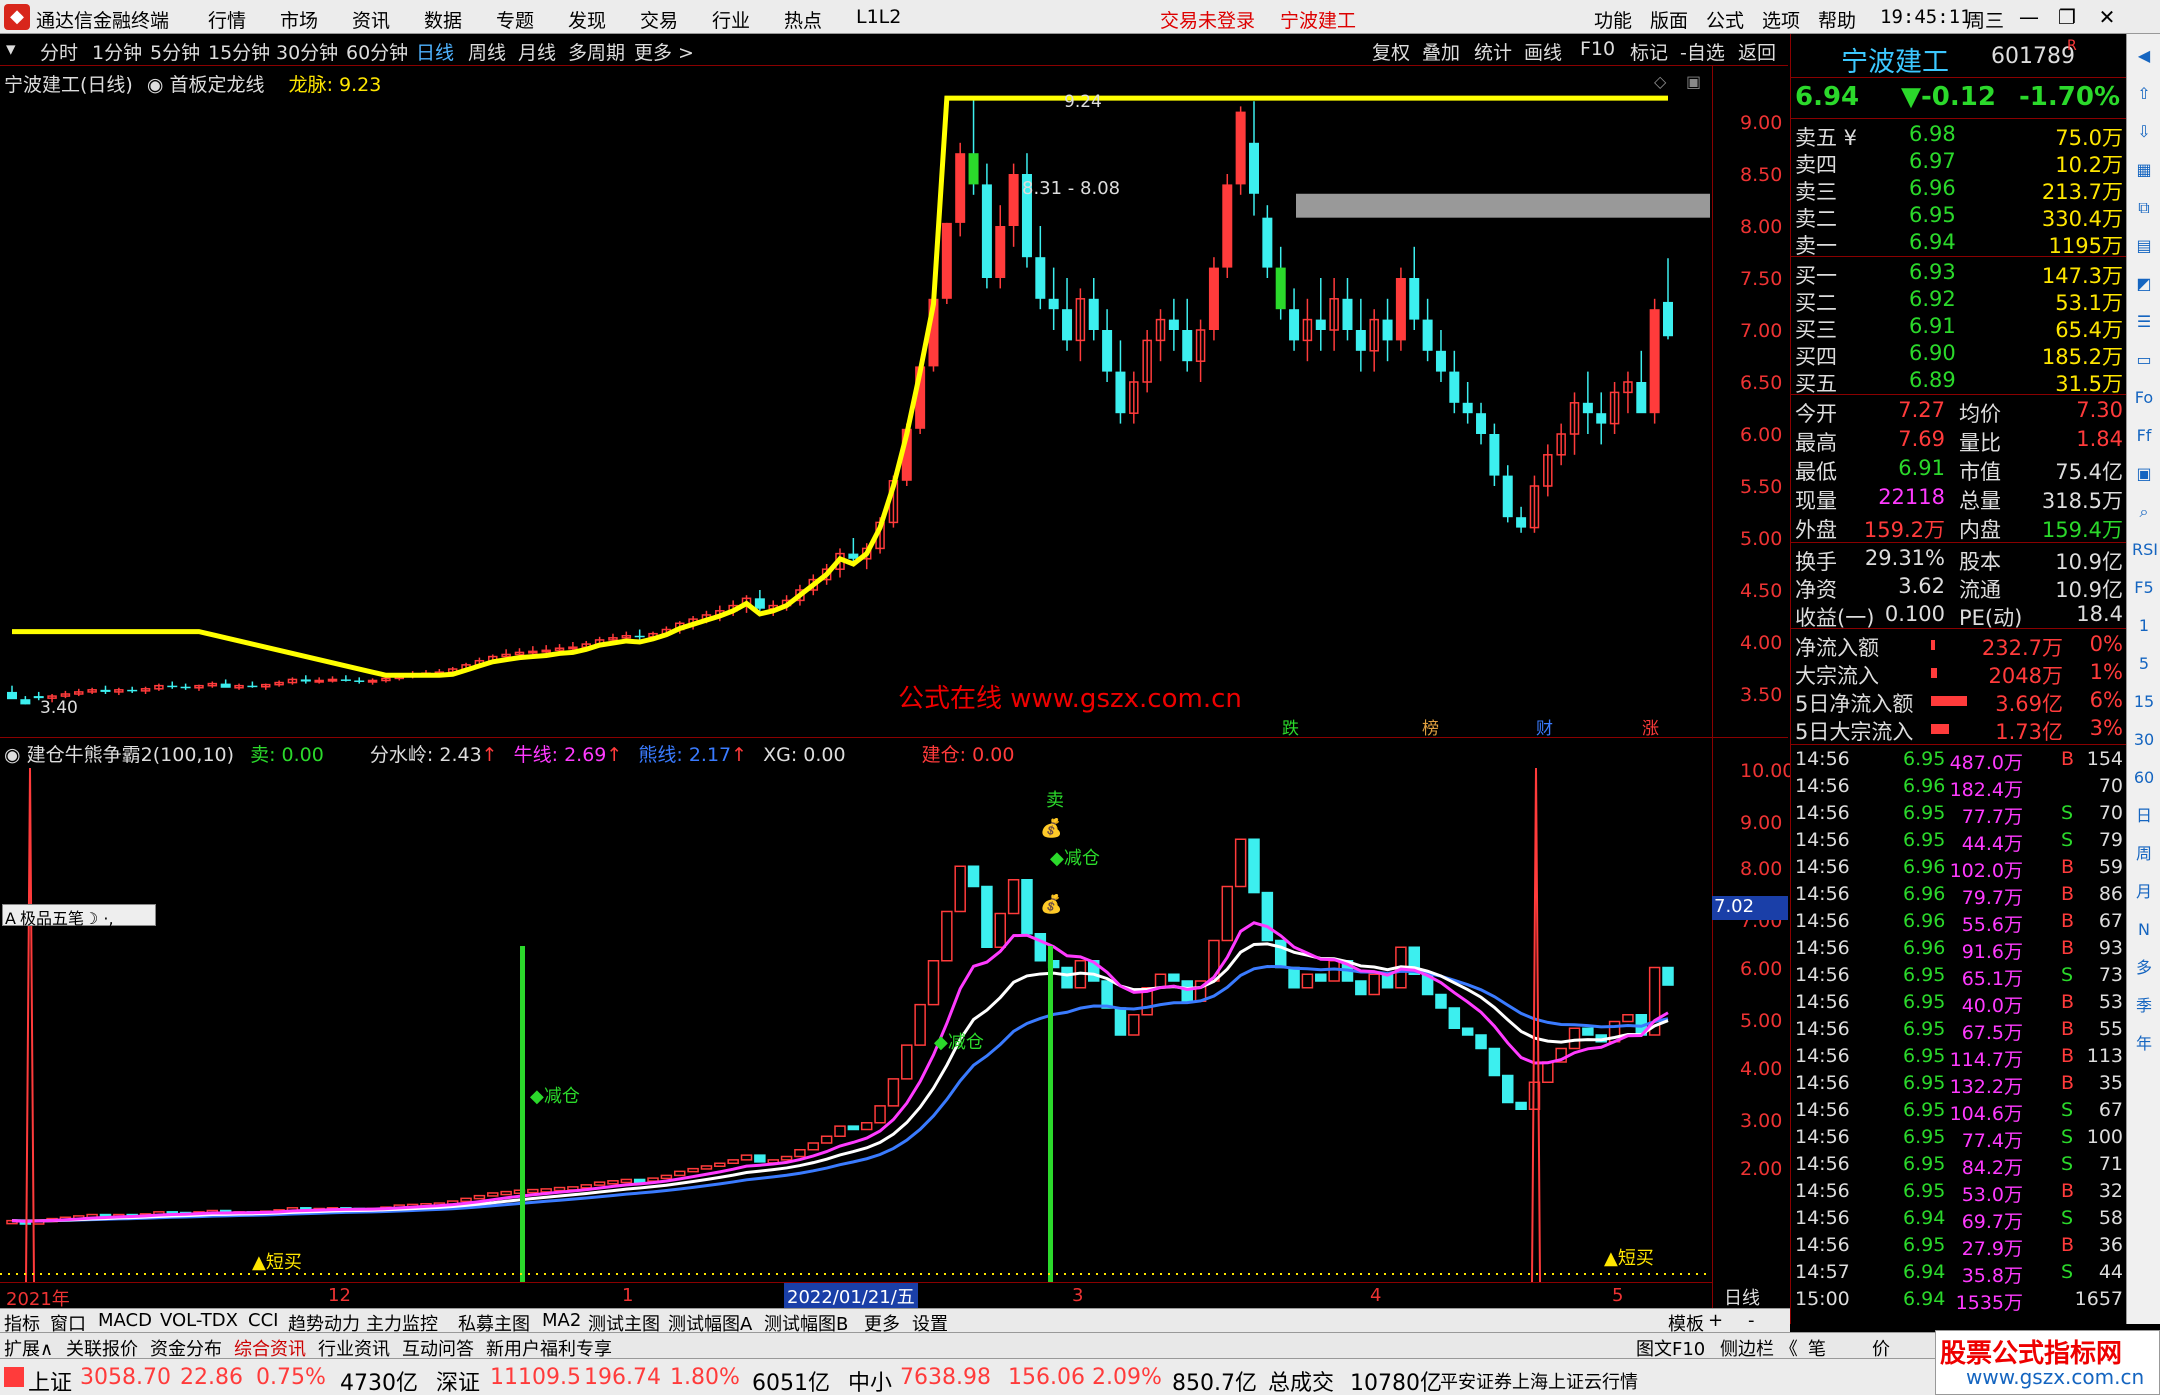  Describe the element at coordinates (211, 1377) in the screenshot. I see `sh-change: 22.86` at that location.